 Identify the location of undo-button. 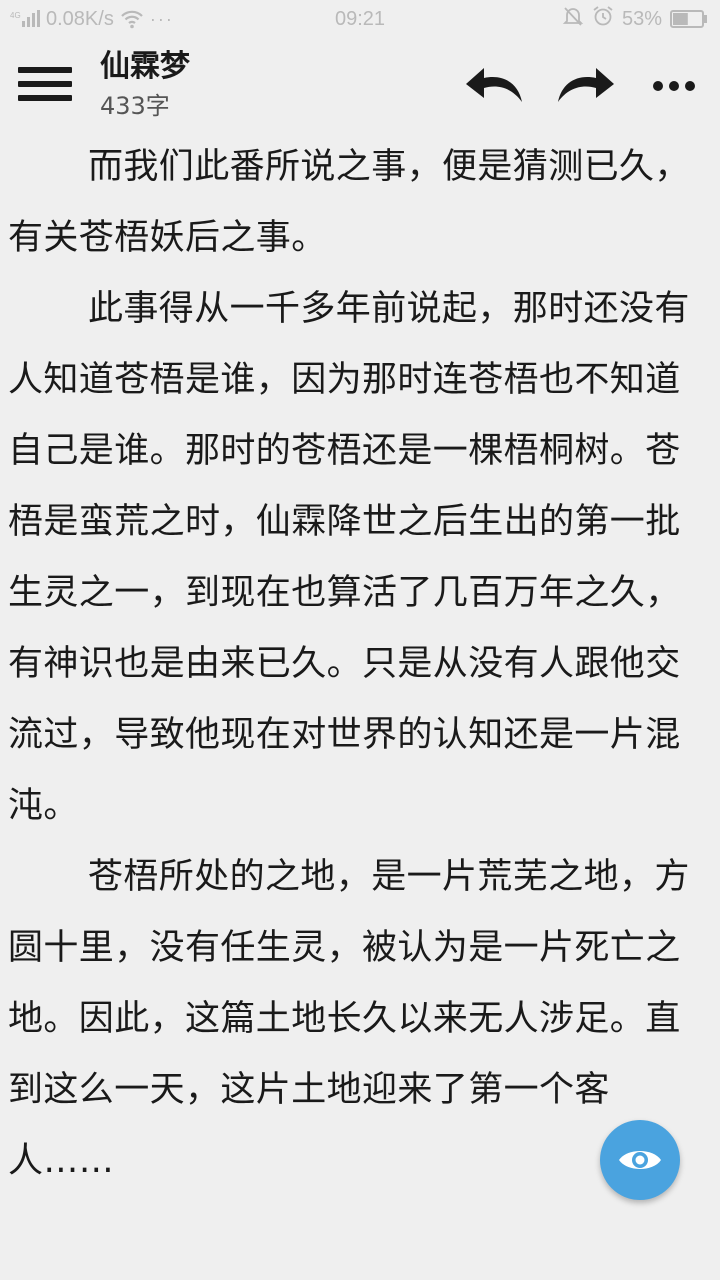
(495, 85).